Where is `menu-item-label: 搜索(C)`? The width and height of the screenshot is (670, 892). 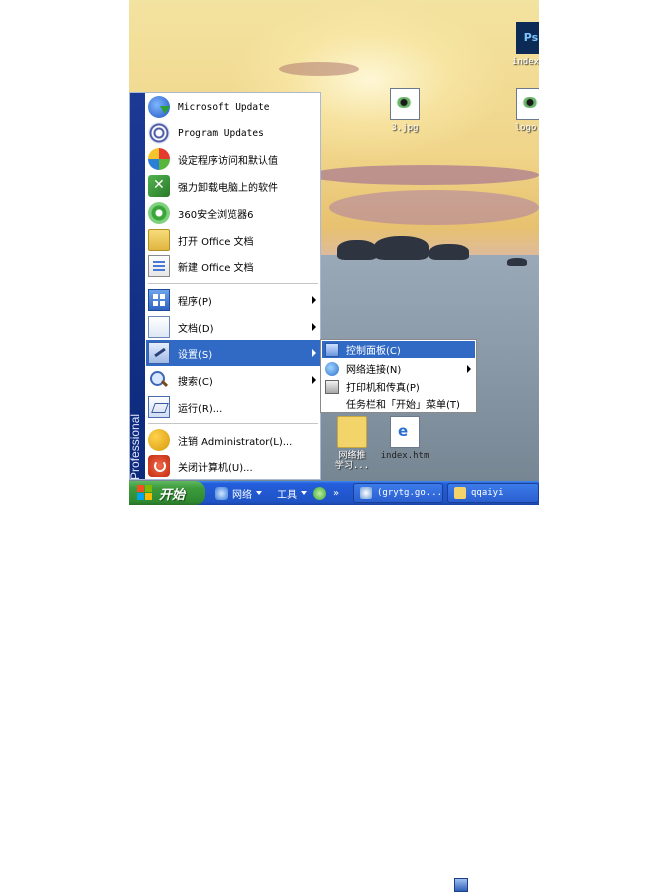 menu-item-label: 搜索(C) is located at coordinates (195, 382).